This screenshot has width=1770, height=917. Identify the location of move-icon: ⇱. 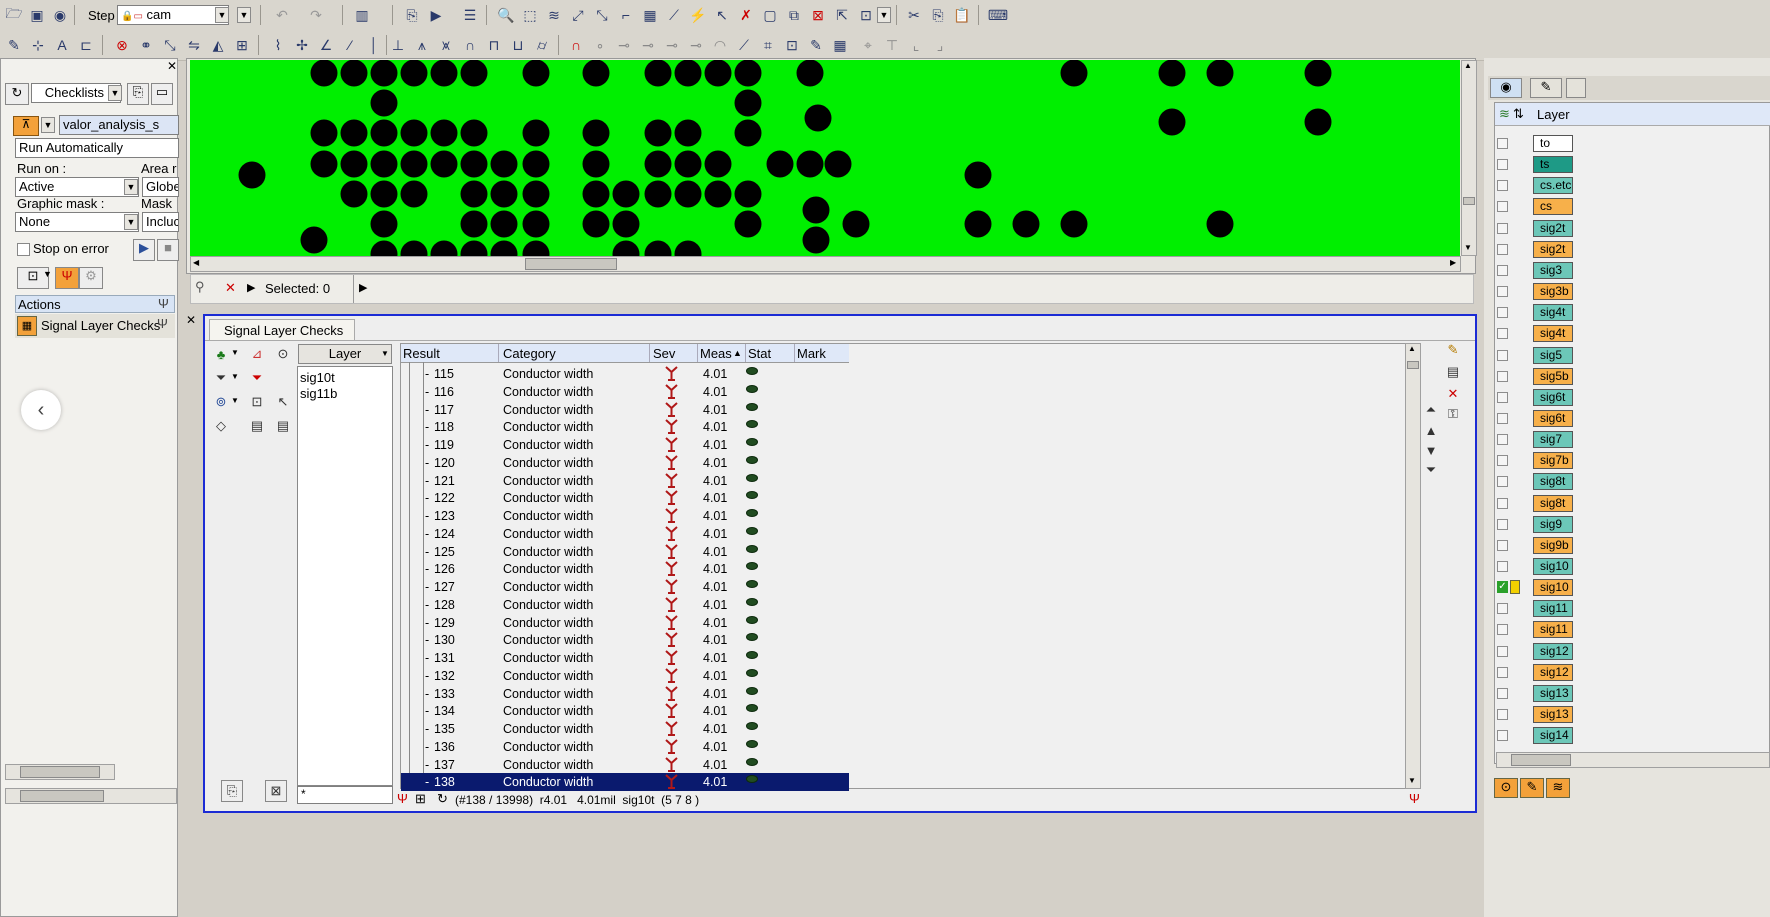
(842, 15).